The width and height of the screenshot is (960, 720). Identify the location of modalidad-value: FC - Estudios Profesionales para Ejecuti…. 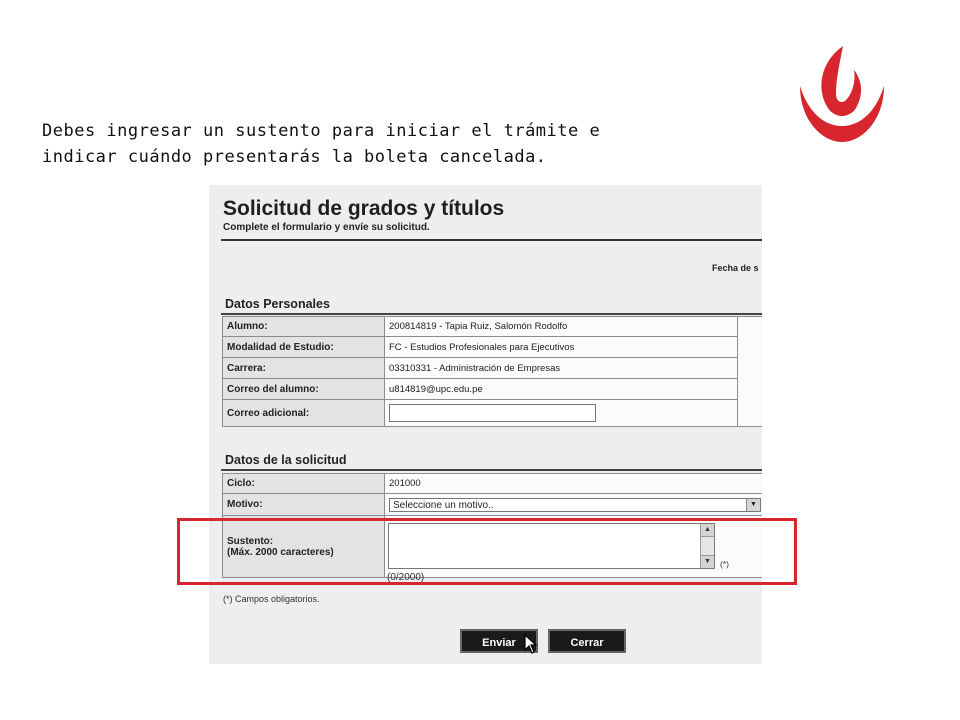
(561, 347).